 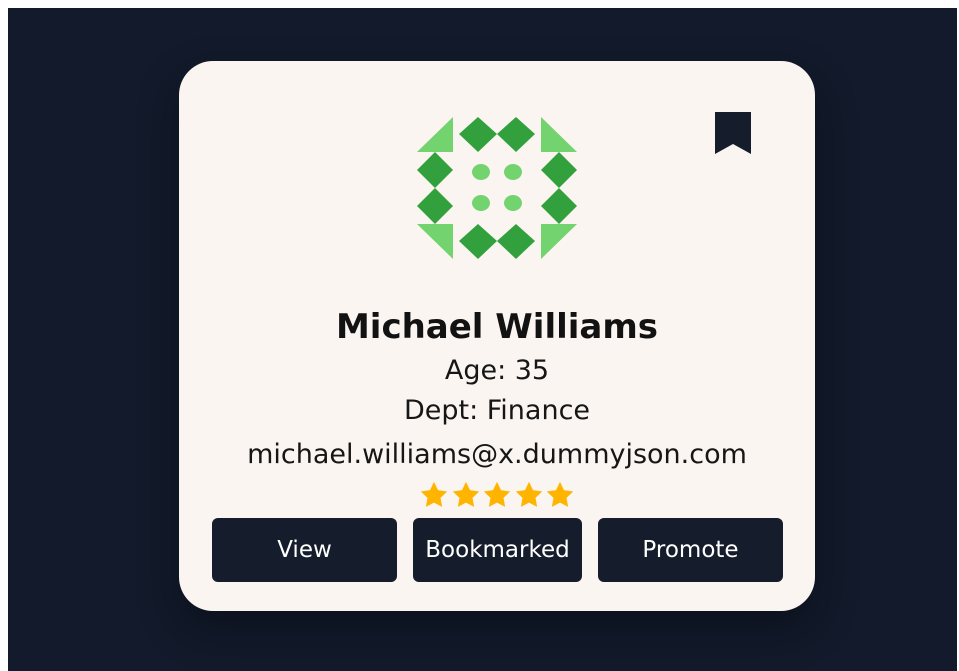 I want to click on promote-button: Promote, so click(x=690, y=550).